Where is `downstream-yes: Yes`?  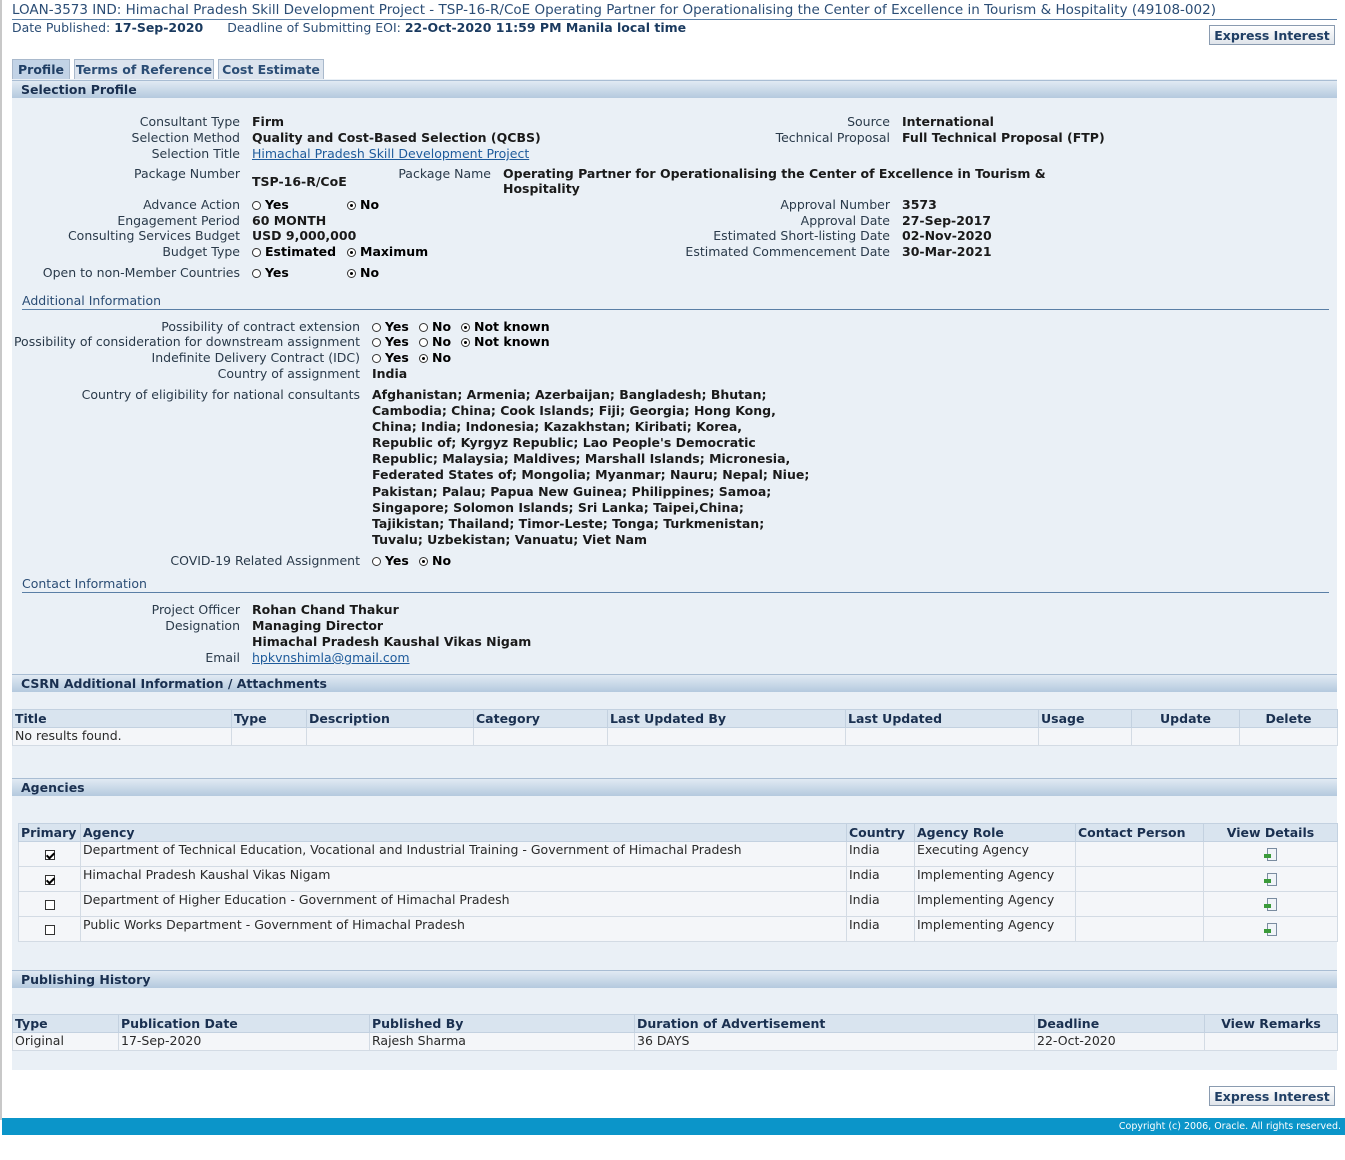 downstream-yes: Yes is located at coordinates (390, 341).